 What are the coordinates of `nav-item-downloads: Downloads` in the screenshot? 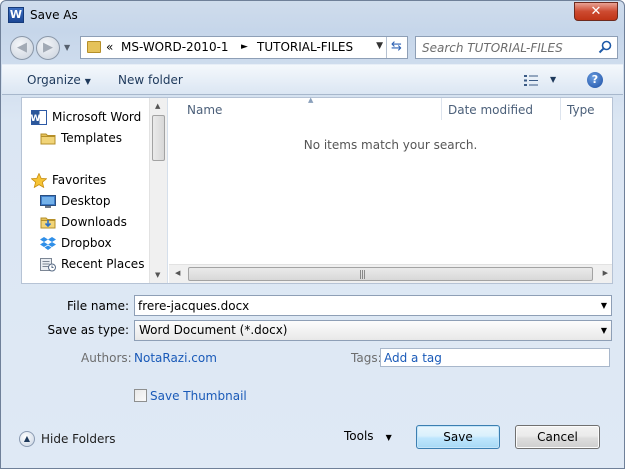 It's located at (93, 223).